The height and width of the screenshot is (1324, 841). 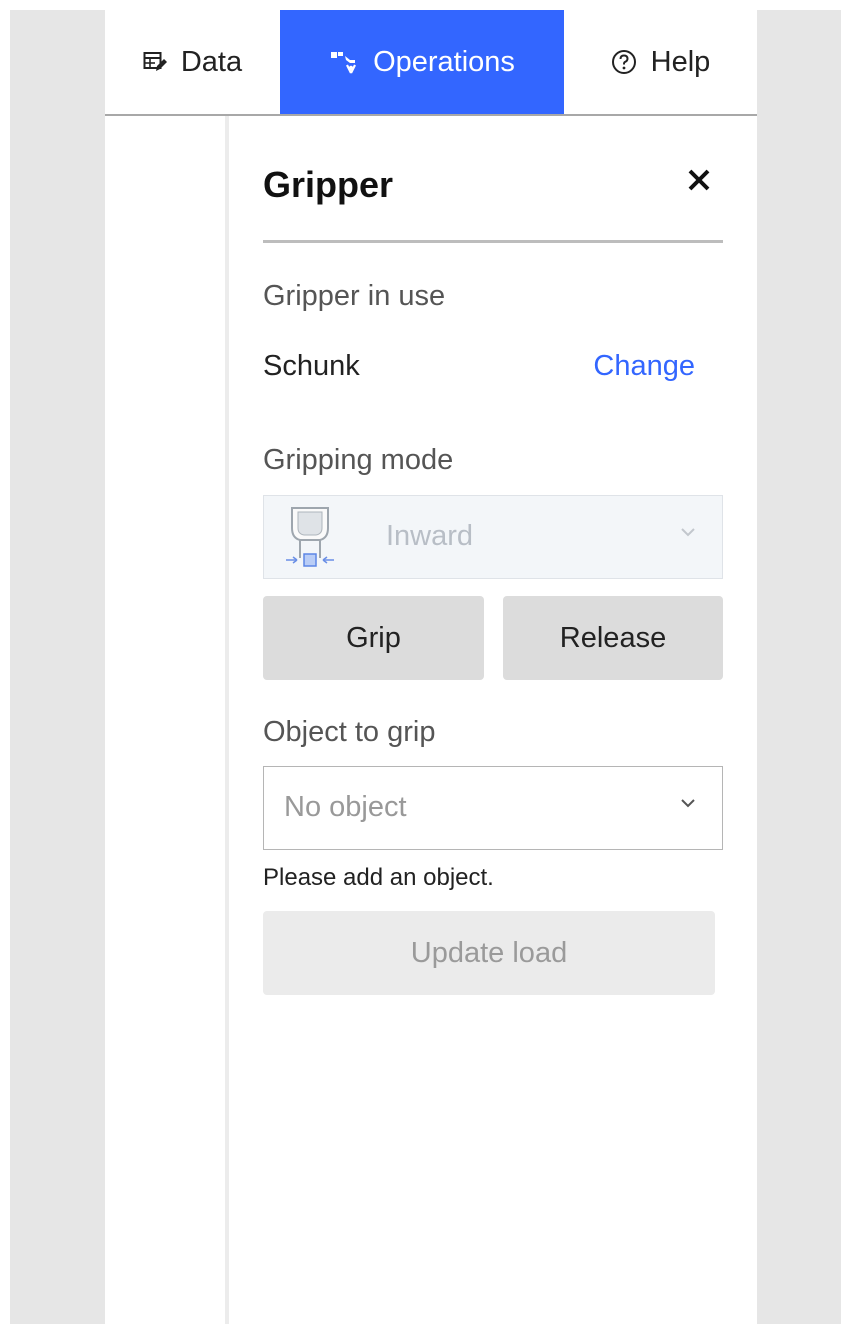 What do you see at coordinates (344, 62) in the screenshot?
I see `gripper-icon` at bounding box center [344, 62].